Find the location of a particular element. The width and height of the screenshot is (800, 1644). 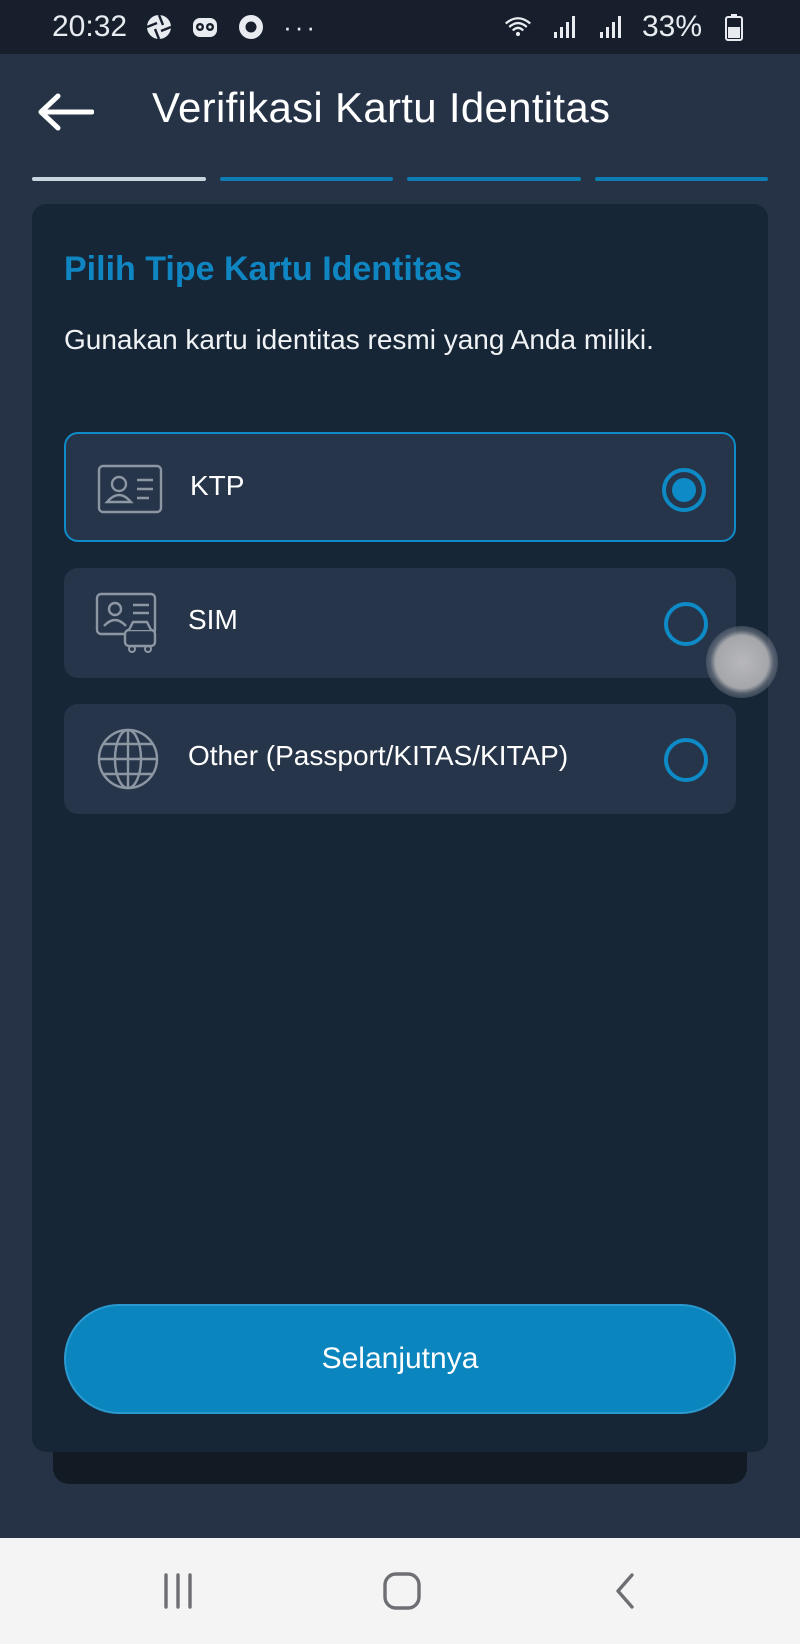

status-right: 33% is located at coordinates (626, 27).